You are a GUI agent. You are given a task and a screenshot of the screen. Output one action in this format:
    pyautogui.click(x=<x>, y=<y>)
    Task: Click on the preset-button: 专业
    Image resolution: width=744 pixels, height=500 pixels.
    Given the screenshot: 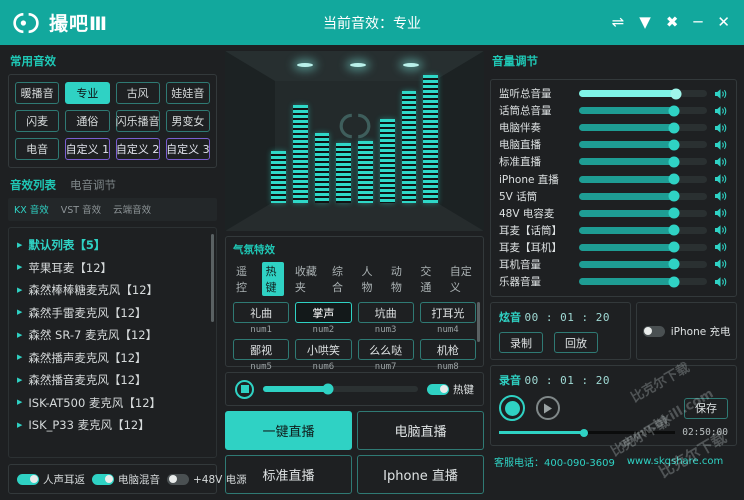 What is the action you would take?
    pyautogui.click(x=87, y=93)
    